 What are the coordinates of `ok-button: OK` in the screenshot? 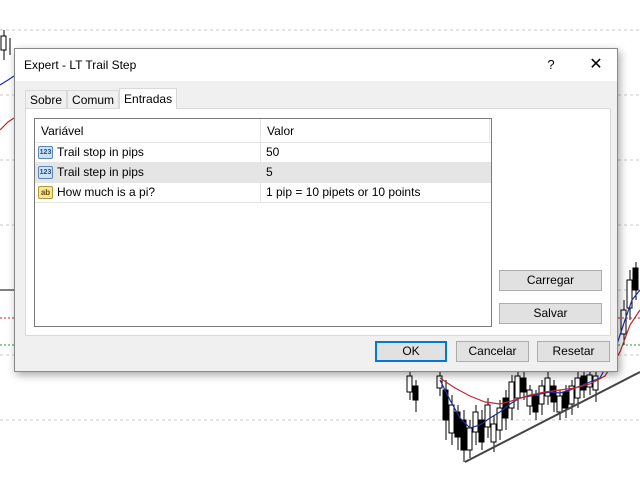 It's located at (411, 351).